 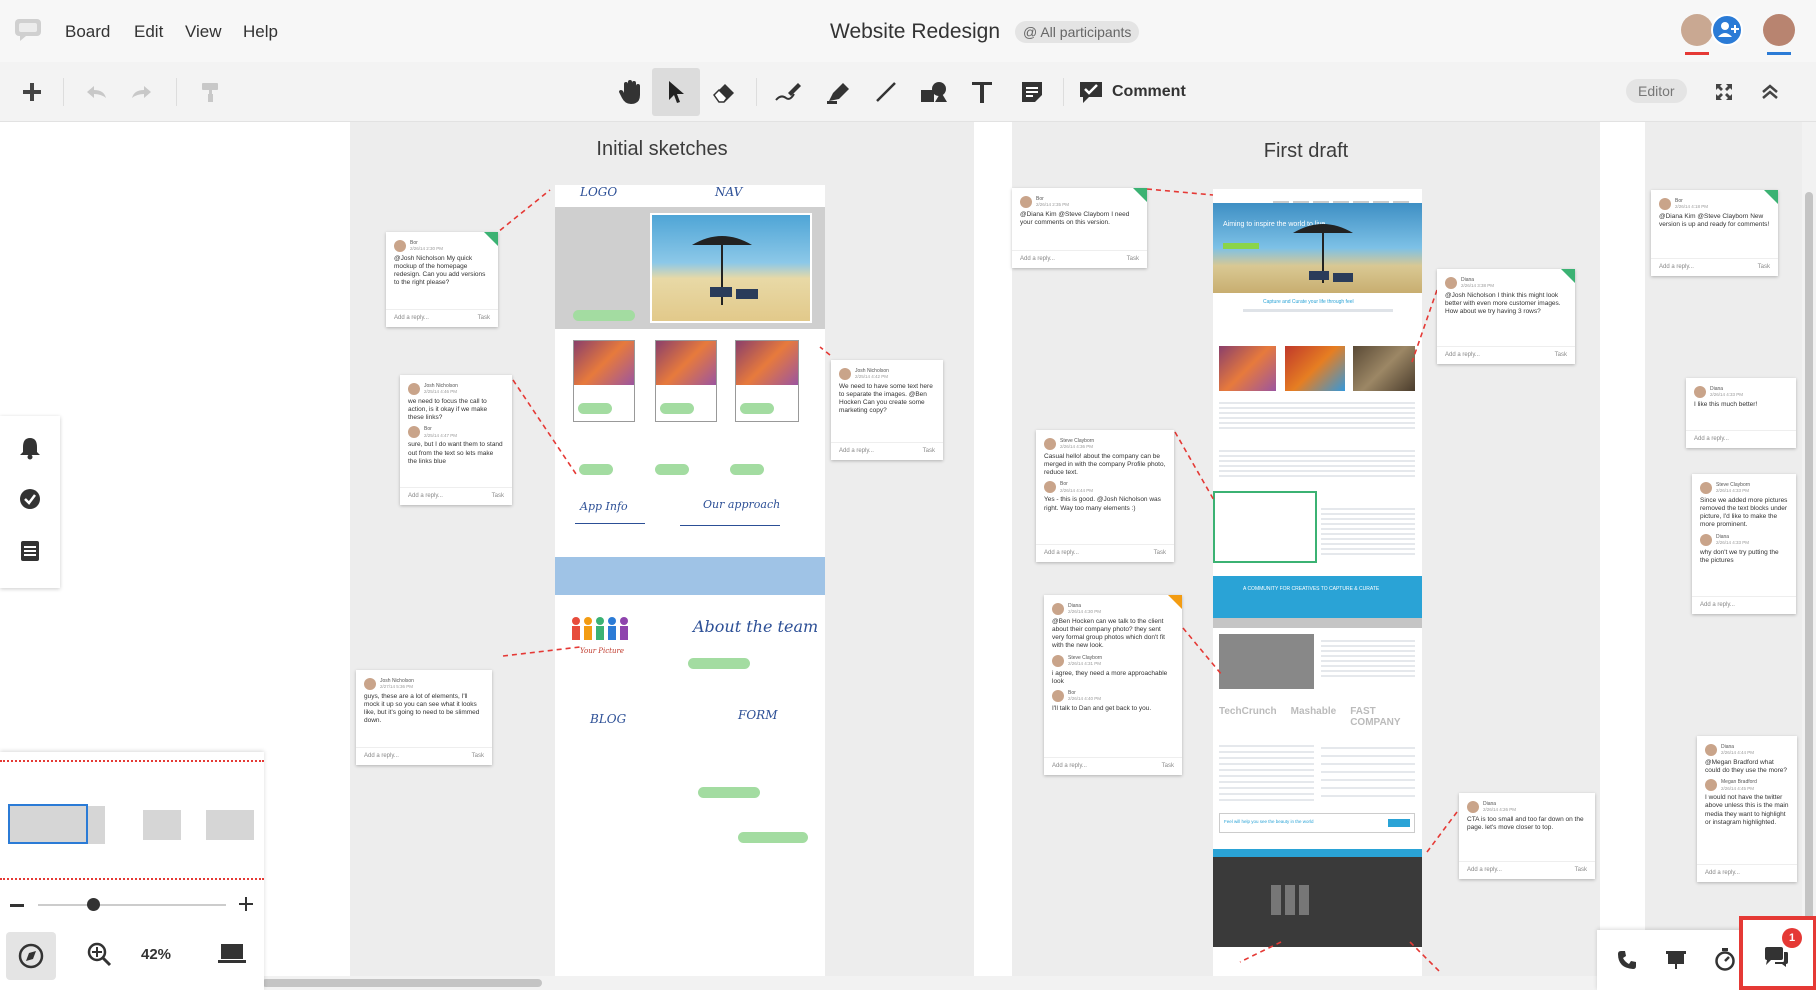 What do you see at coordinates (210, 92) in the screenshot?
I see `format-painter-icon` at bounding box center [210, 92].